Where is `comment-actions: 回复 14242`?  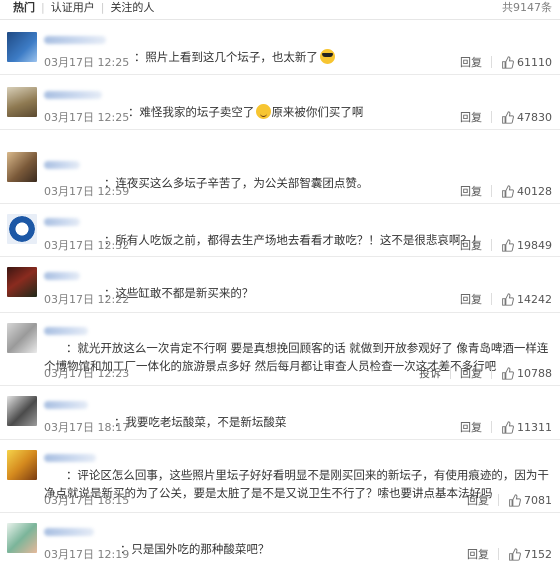 comment-actions: 回复 14242 is located at coordinates (506, 299).